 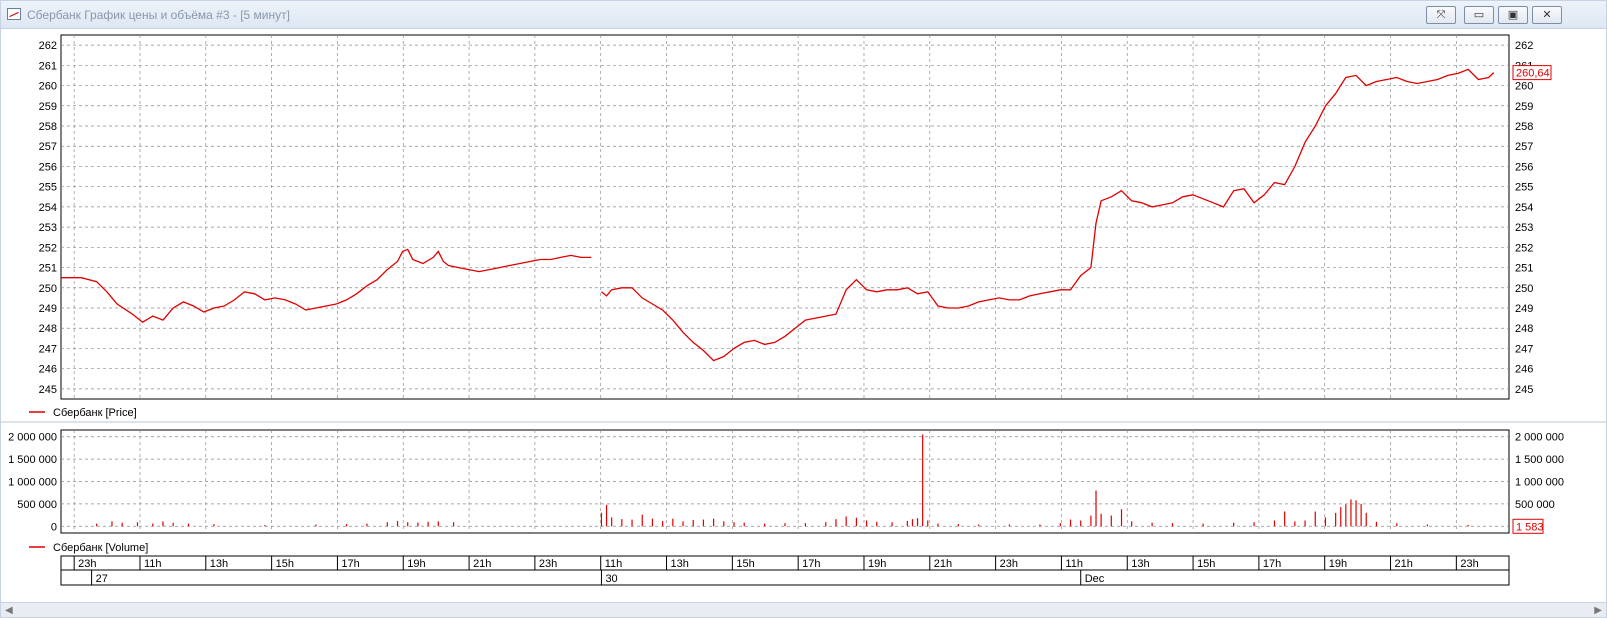 What do you see at coordinates (48, 228) in the screenshot?
I see `price-y-tick-label: 253` at bounding box center [48, 228].